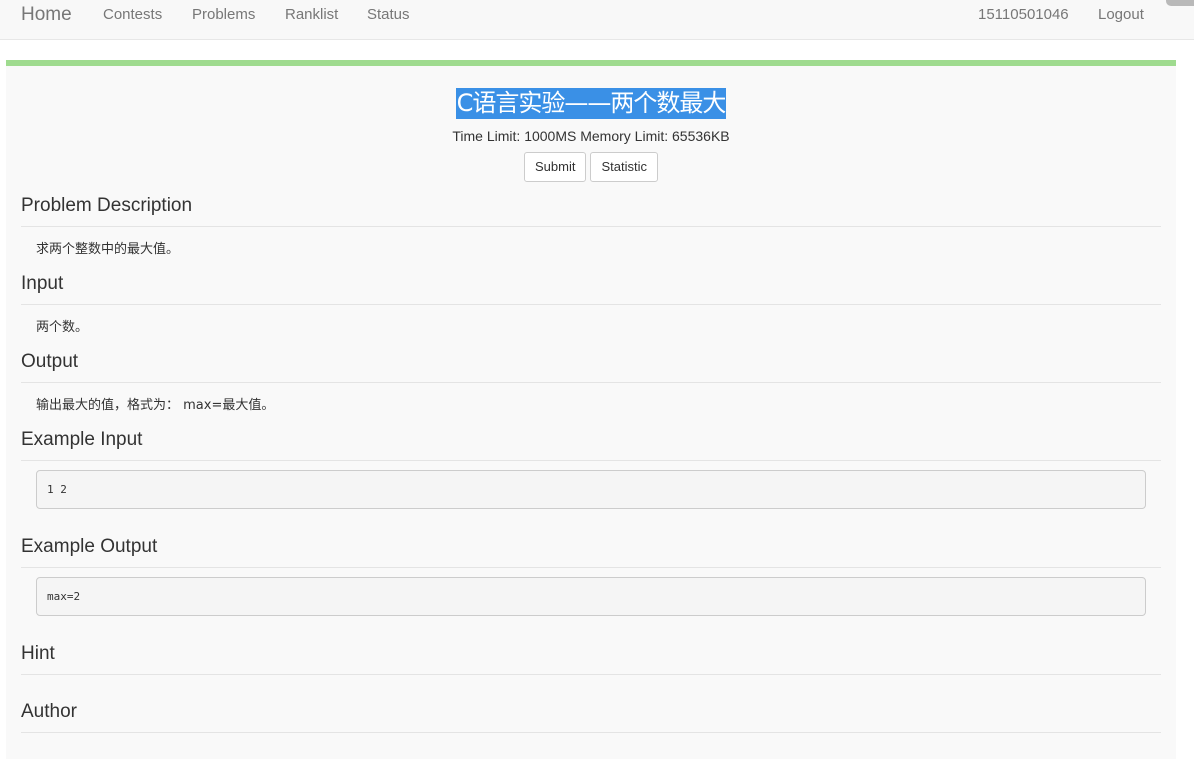 This screenshot has height=759, width=1194. Describe the element at coordinates (1121, 15) in the screenshot. I see `nav-logout-link: Logout` at that location.